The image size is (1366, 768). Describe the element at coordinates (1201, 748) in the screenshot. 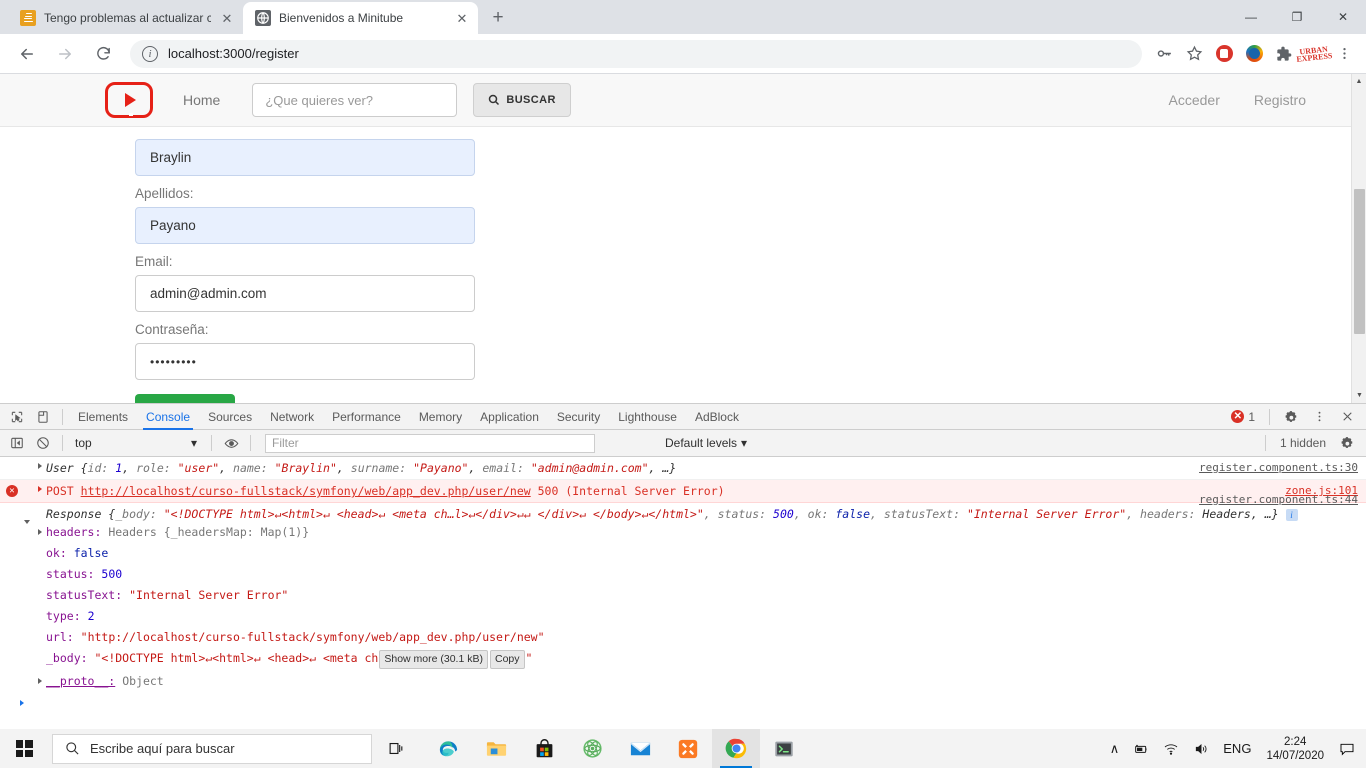

I see `volume-icon` at that location.